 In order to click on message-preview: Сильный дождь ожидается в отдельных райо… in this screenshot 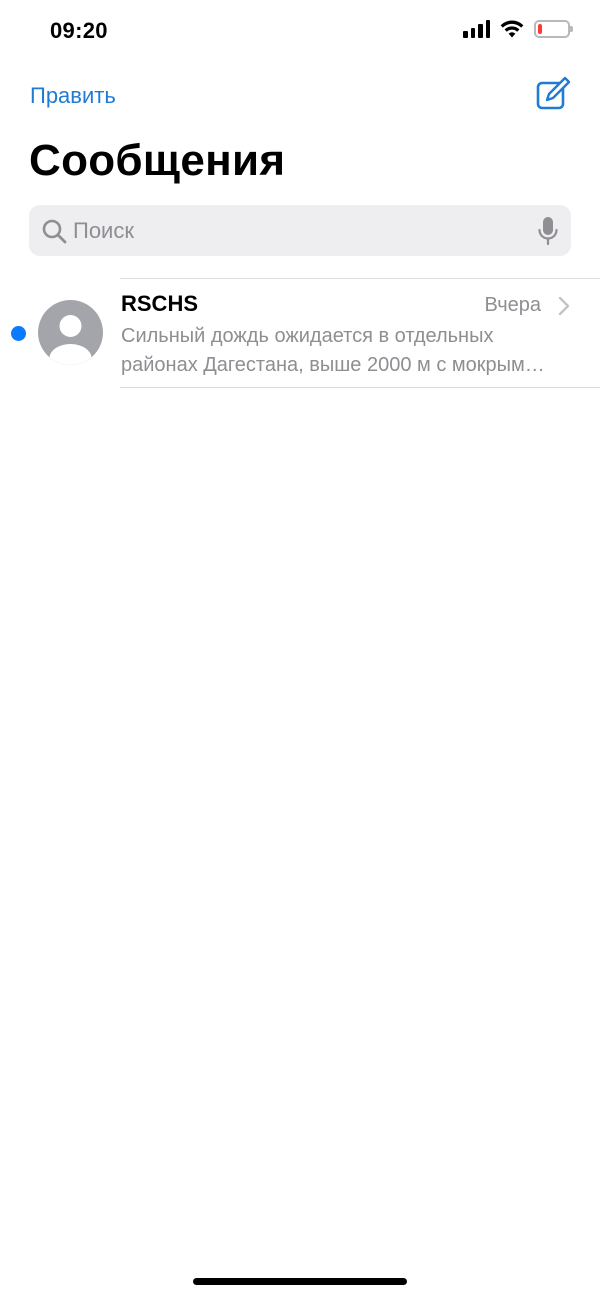, I will do `click(323, 350)`.